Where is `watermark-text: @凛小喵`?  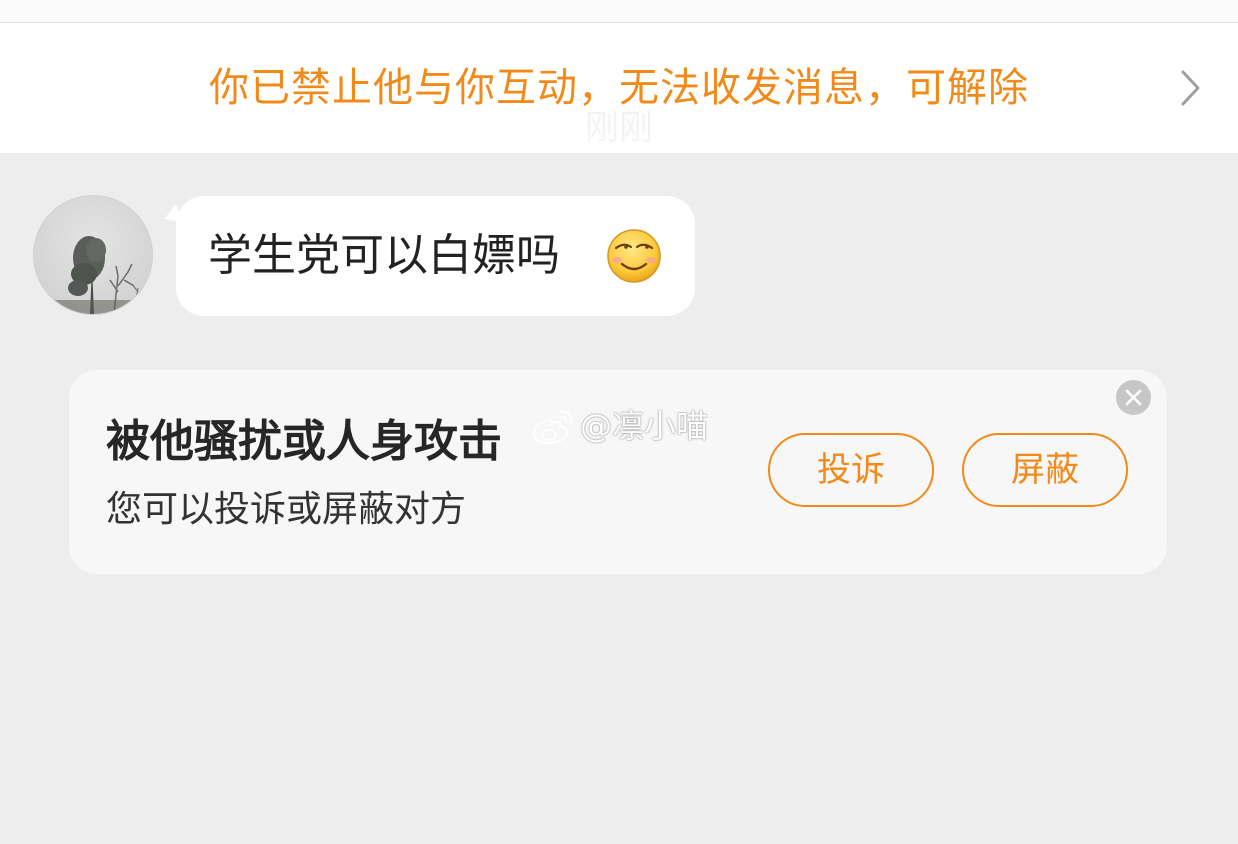
watermark-text: @凛小喵 is located at coordinates (644, 426).